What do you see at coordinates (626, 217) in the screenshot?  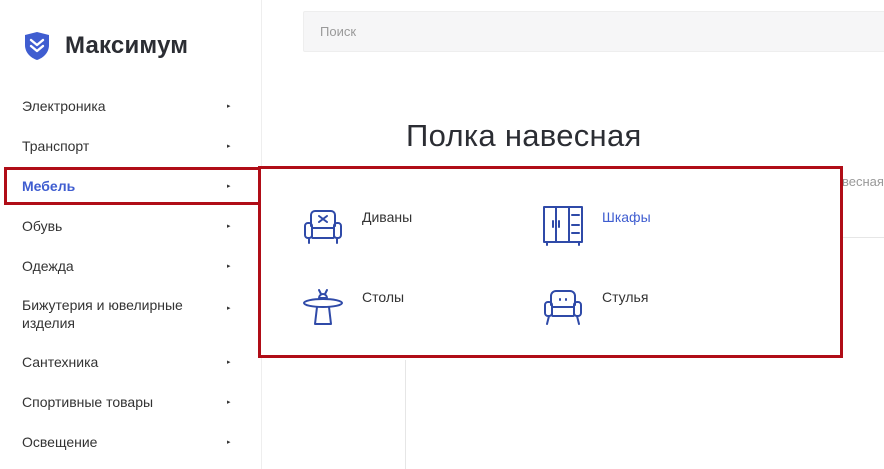 I see `submenu-item-label: Шкафы` at bounding box center [626, 217].